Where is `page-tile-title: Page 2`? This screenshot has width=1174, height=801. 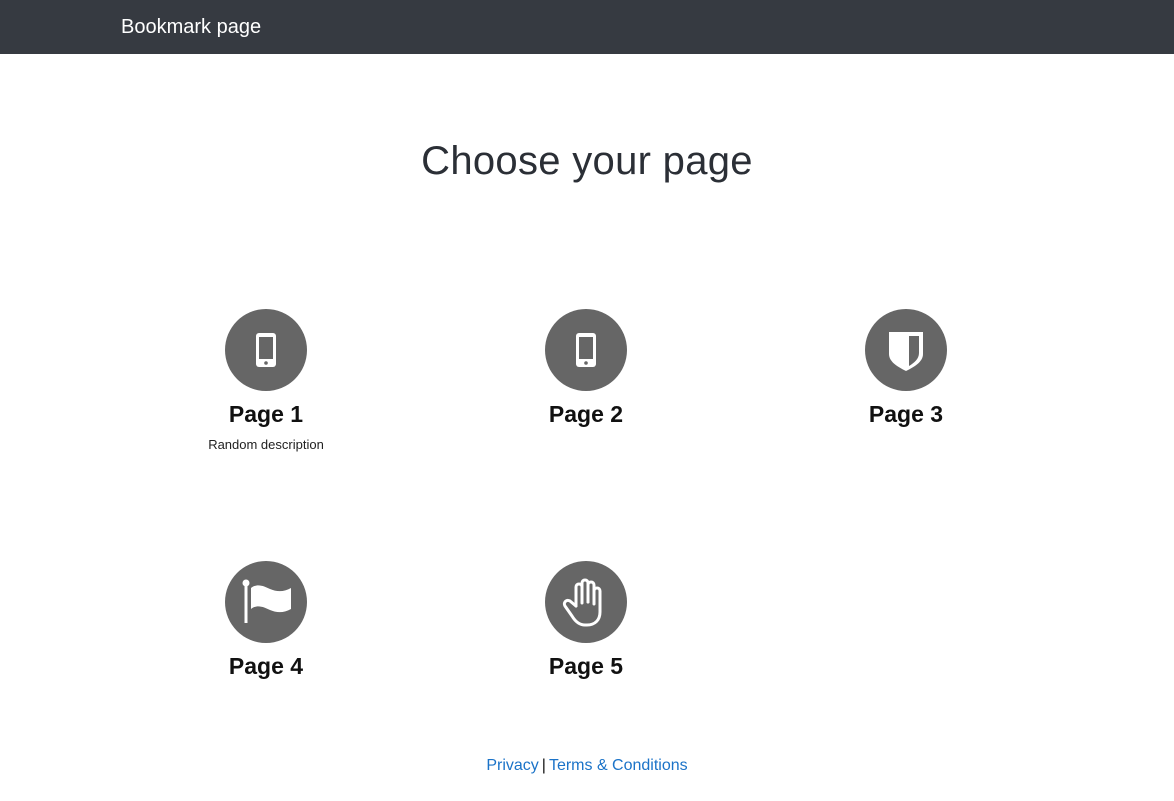 page-tile-title: Page 2 is located at coordinates (586, 414).